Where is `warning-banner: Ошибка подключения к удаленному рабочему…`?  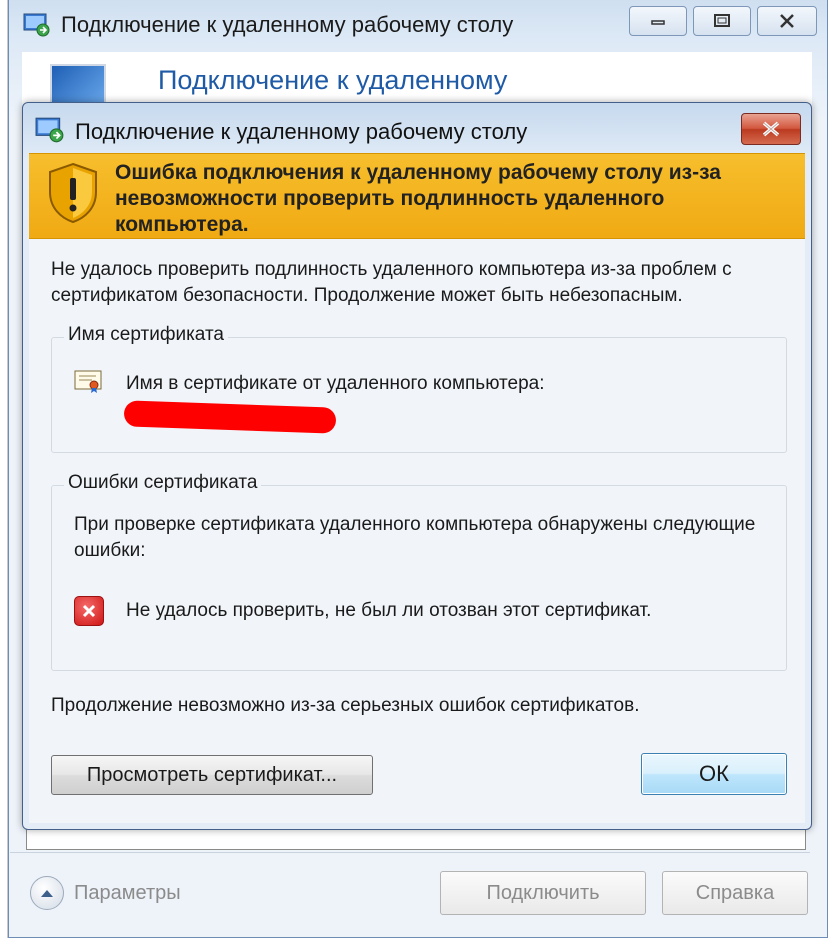
warning-banner: Ошибка подключения к удаленному рабочему… is located at coordinates (417, 196).